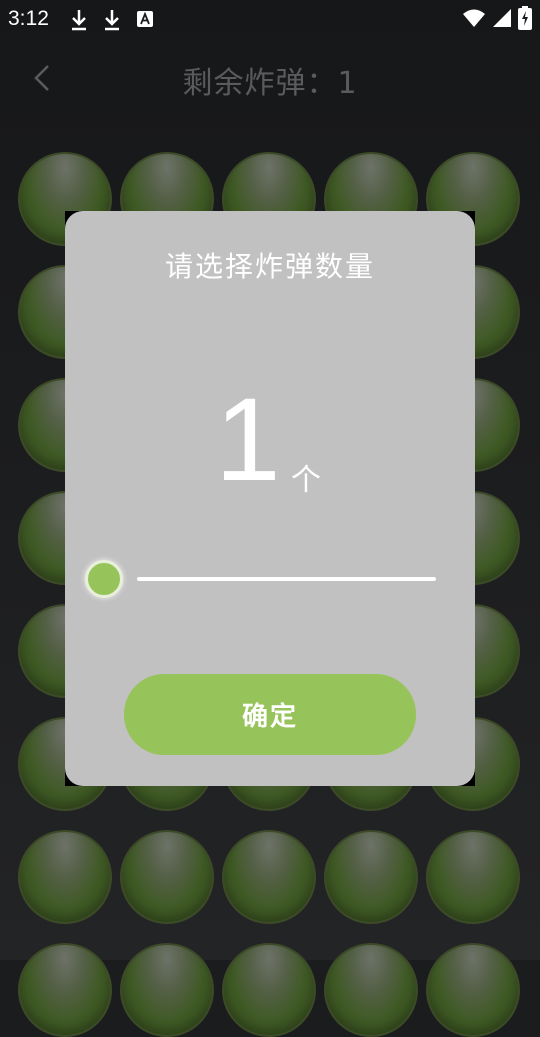 This screenshot has width=540, height=1037. Describe the element at coordinates (270, 83) in the screenshot. I see `page-title: 剩余炸弹：1` at that location.